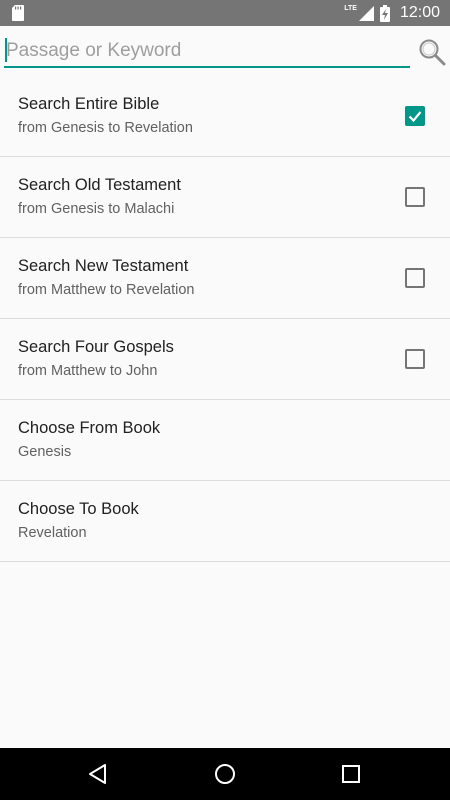  What do you see at coordinates (432, 52) in the screenshot?
I see `search-icon` at bounding box center [432, 52].